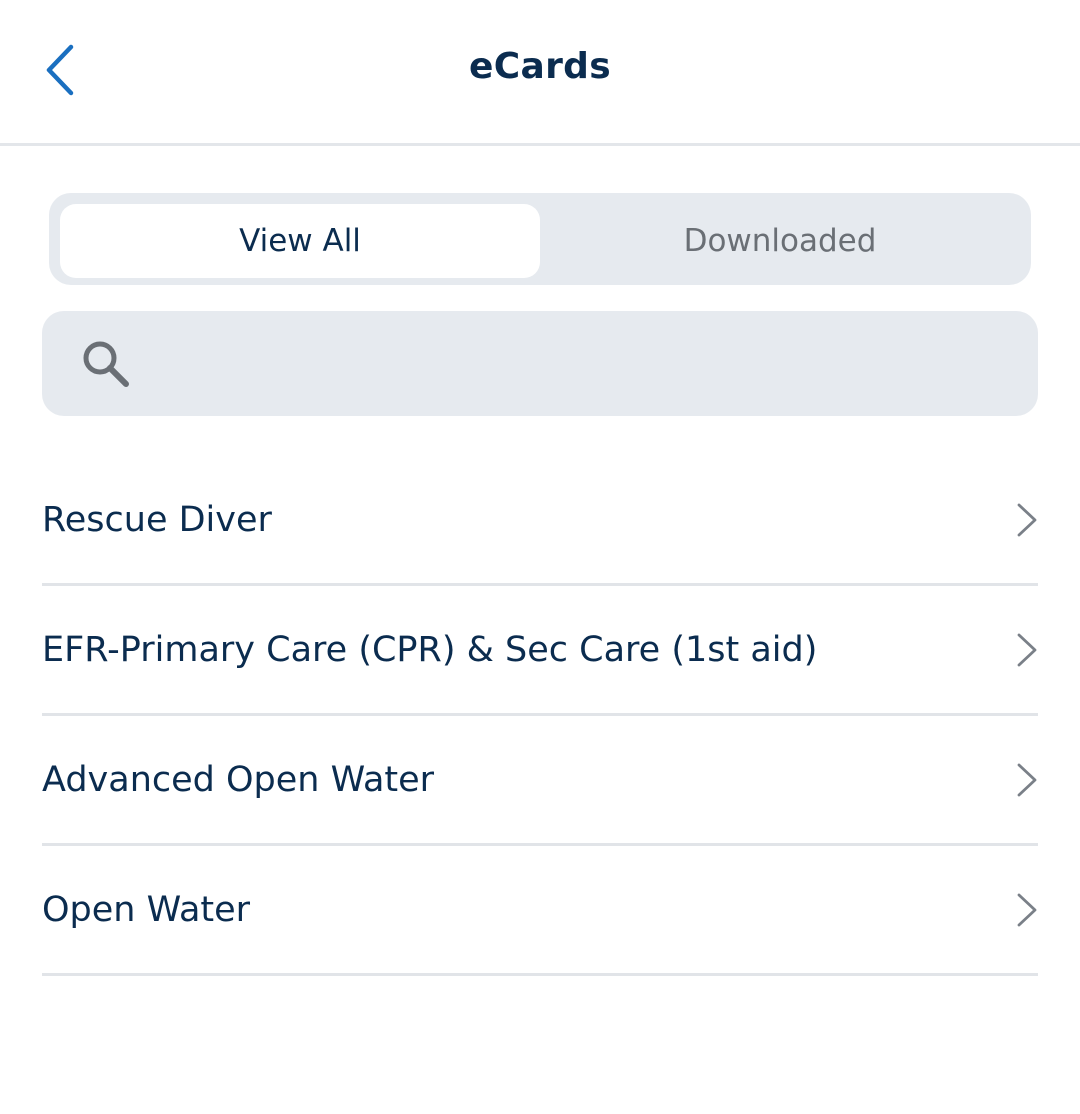 The width and height of the screenshot is (1080, 1114). Describe the element at coordinates (780, 241) in the screenshot. I see `tab-downloaded: Downloaded` at that location.